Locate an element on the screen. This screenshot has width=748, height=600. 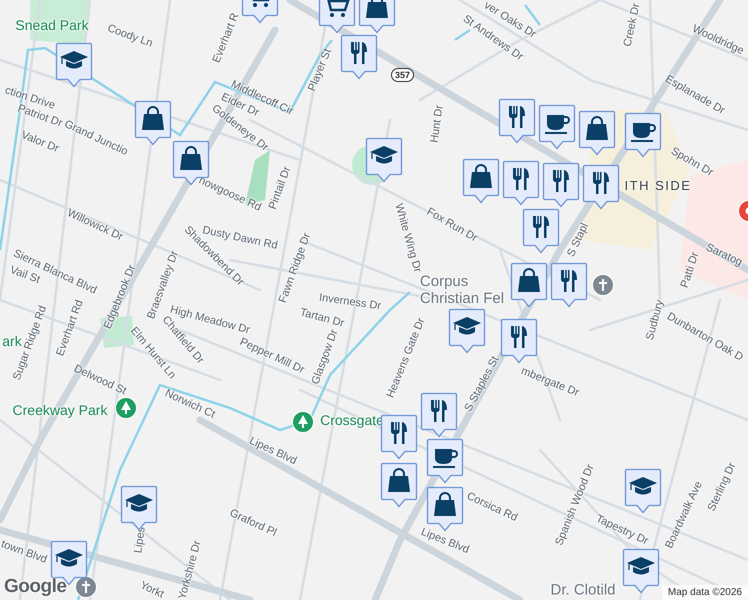
street-label: S Stapl is located at coordinates (578, 240).